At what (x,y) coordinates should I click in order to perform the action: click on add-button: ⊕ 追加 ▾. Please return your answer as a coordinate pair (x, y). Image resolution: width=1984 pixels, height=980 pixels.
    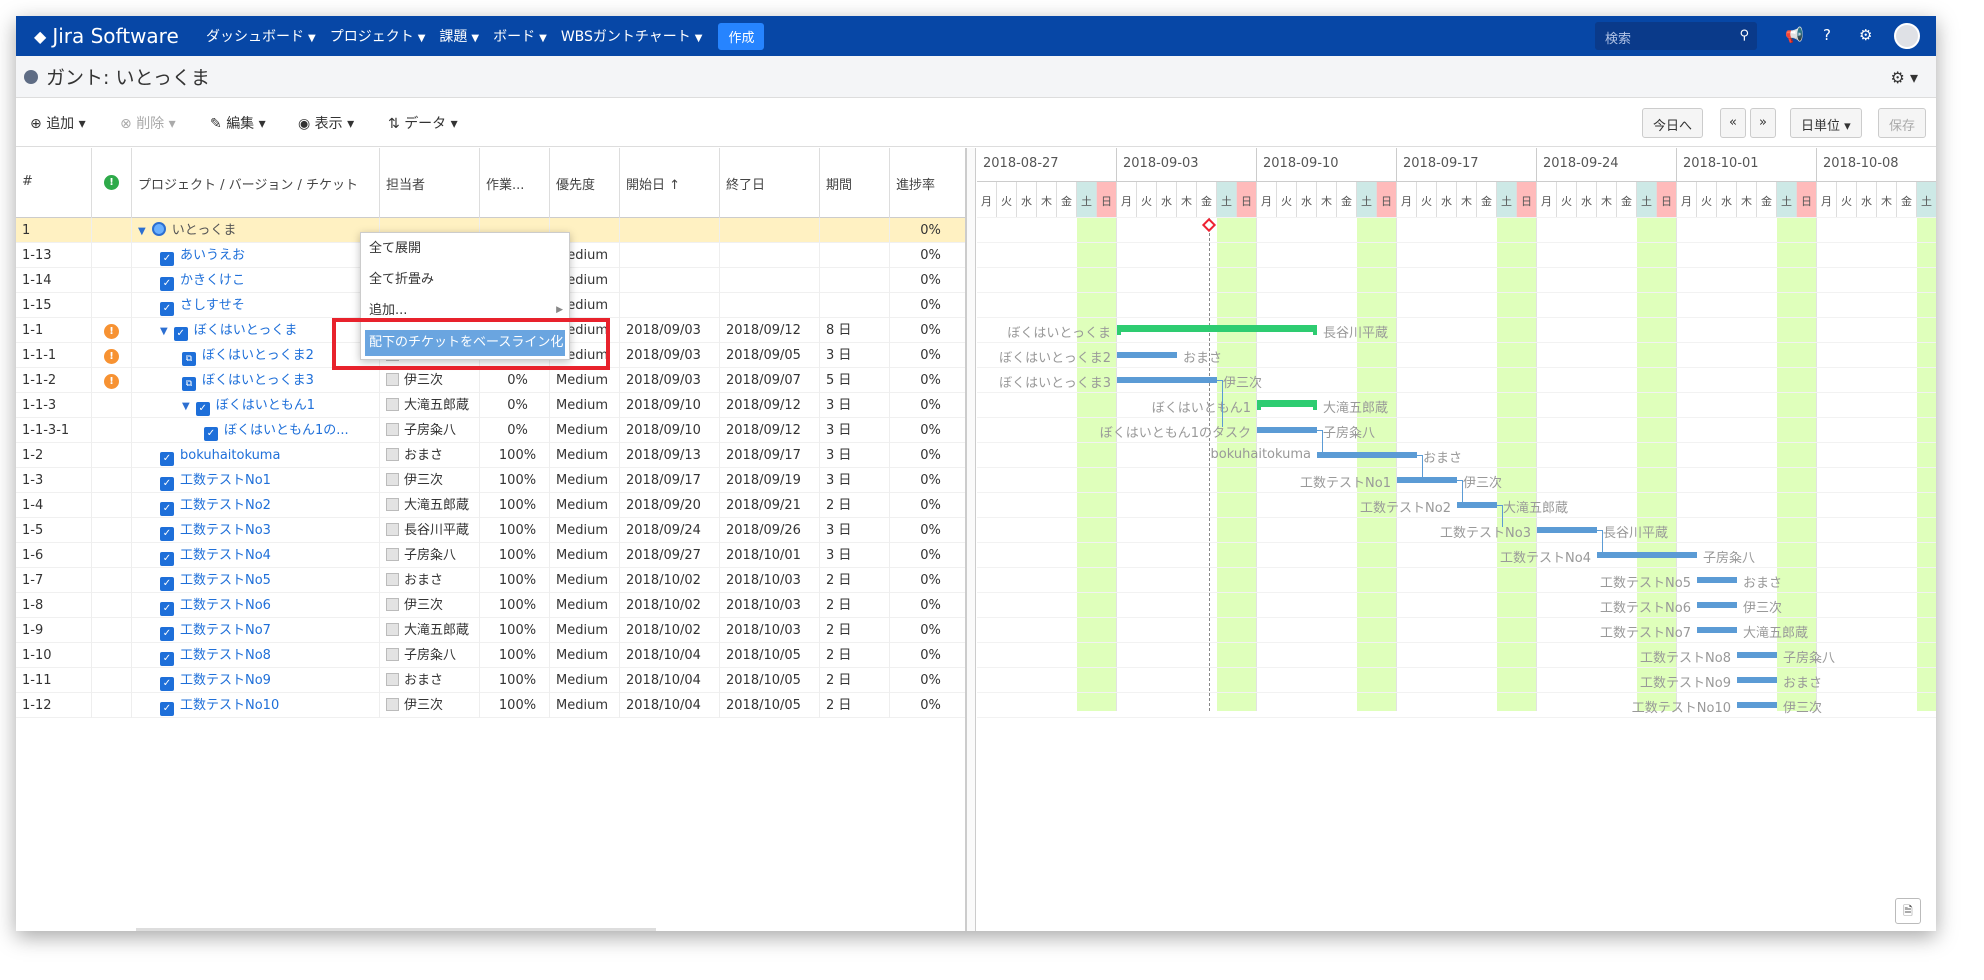
    Looking at the image, I should click on (58, 123).